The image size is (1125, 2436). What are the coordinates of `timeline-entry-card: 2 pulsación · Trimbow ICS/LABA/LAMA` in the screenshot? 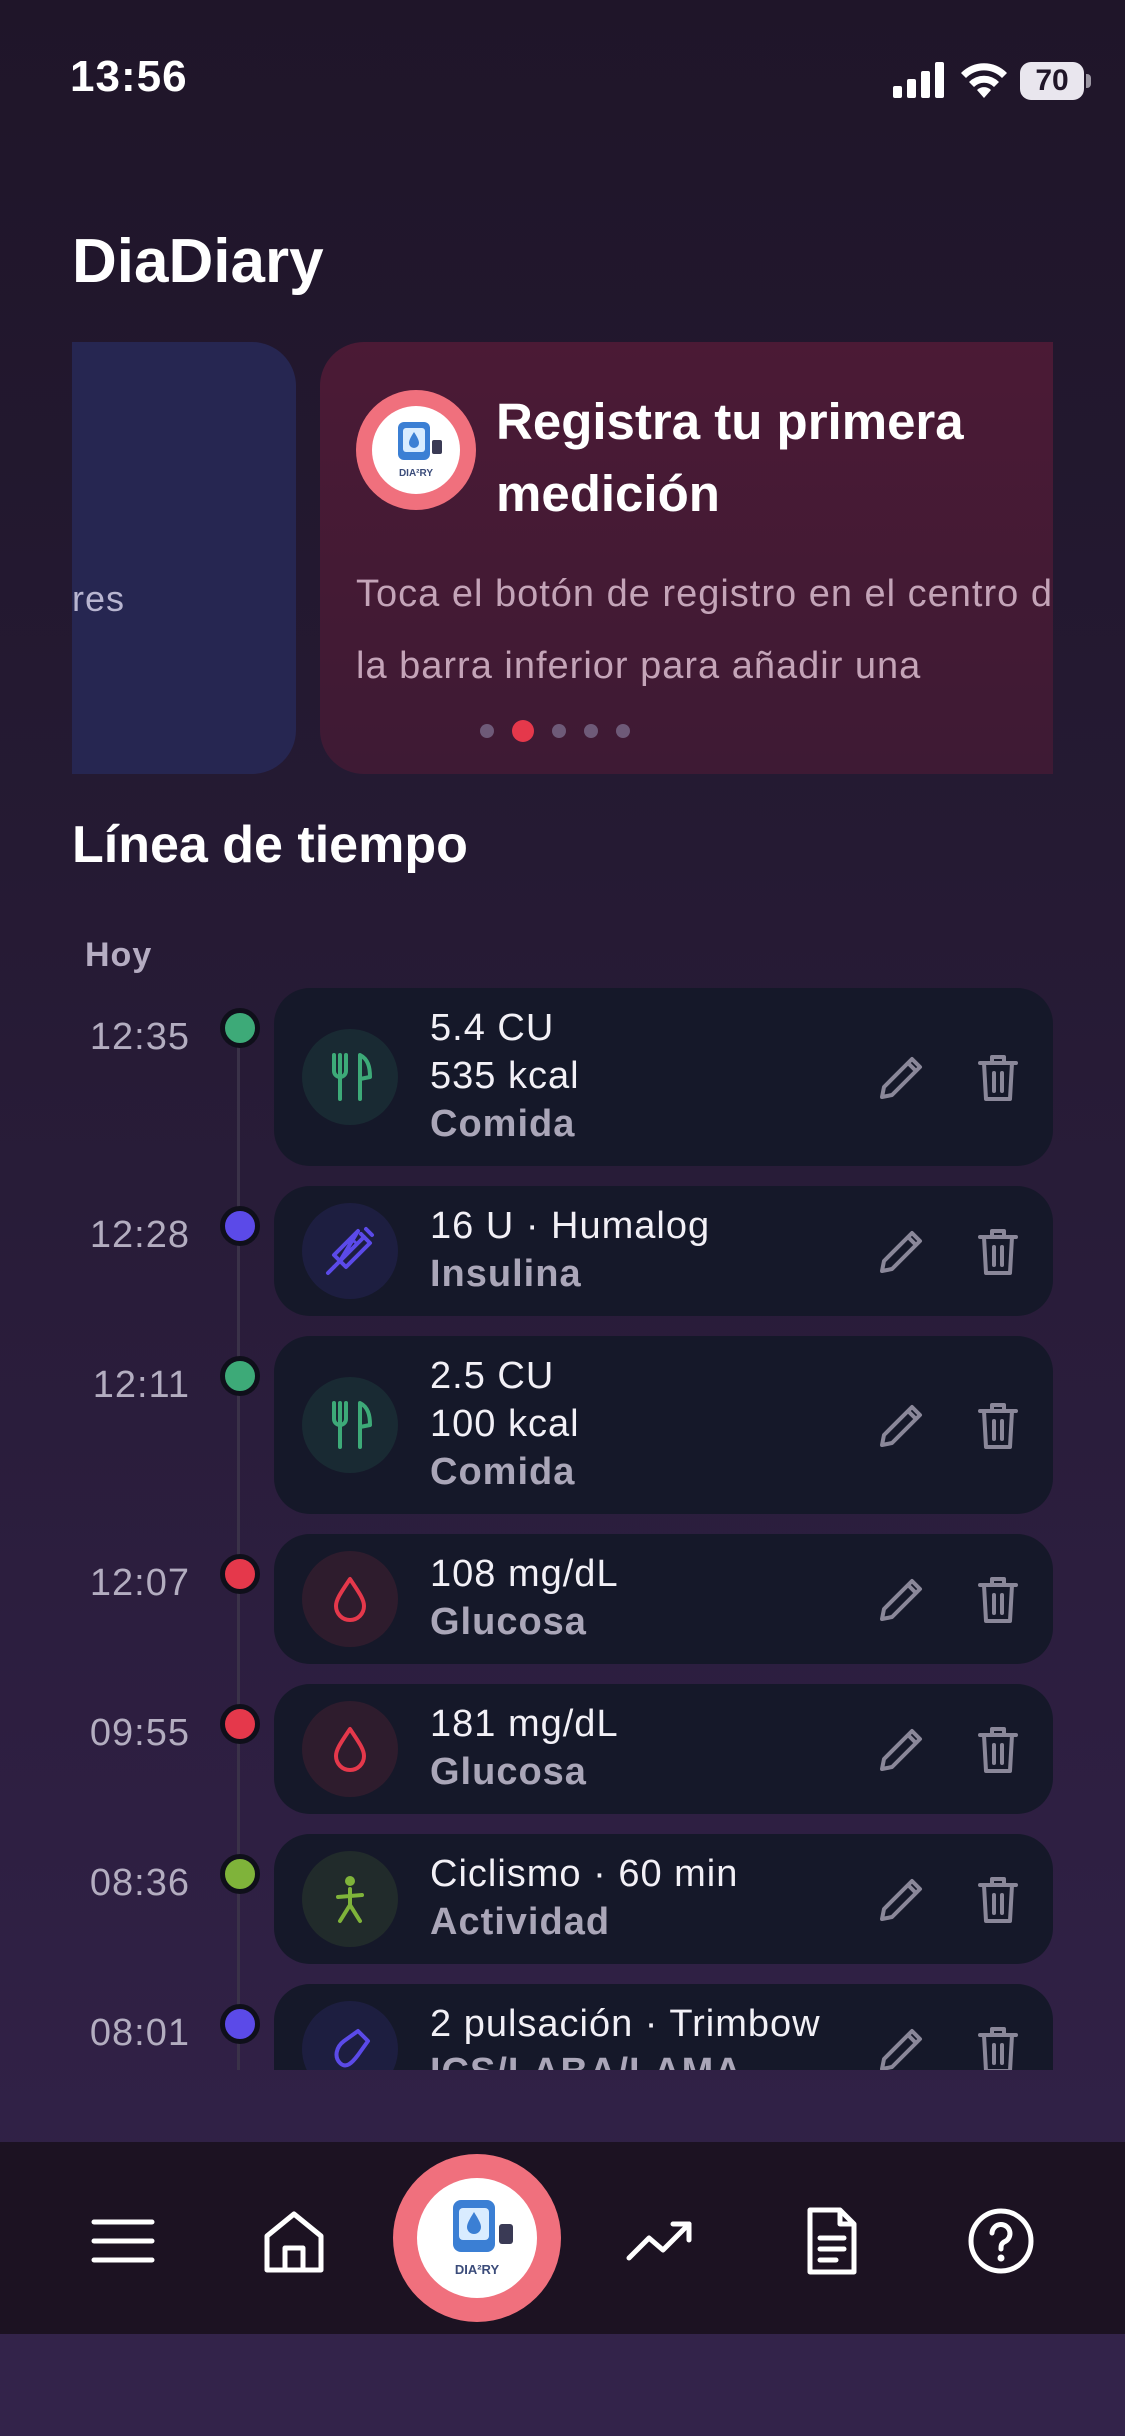 It's located at (663, 2027).